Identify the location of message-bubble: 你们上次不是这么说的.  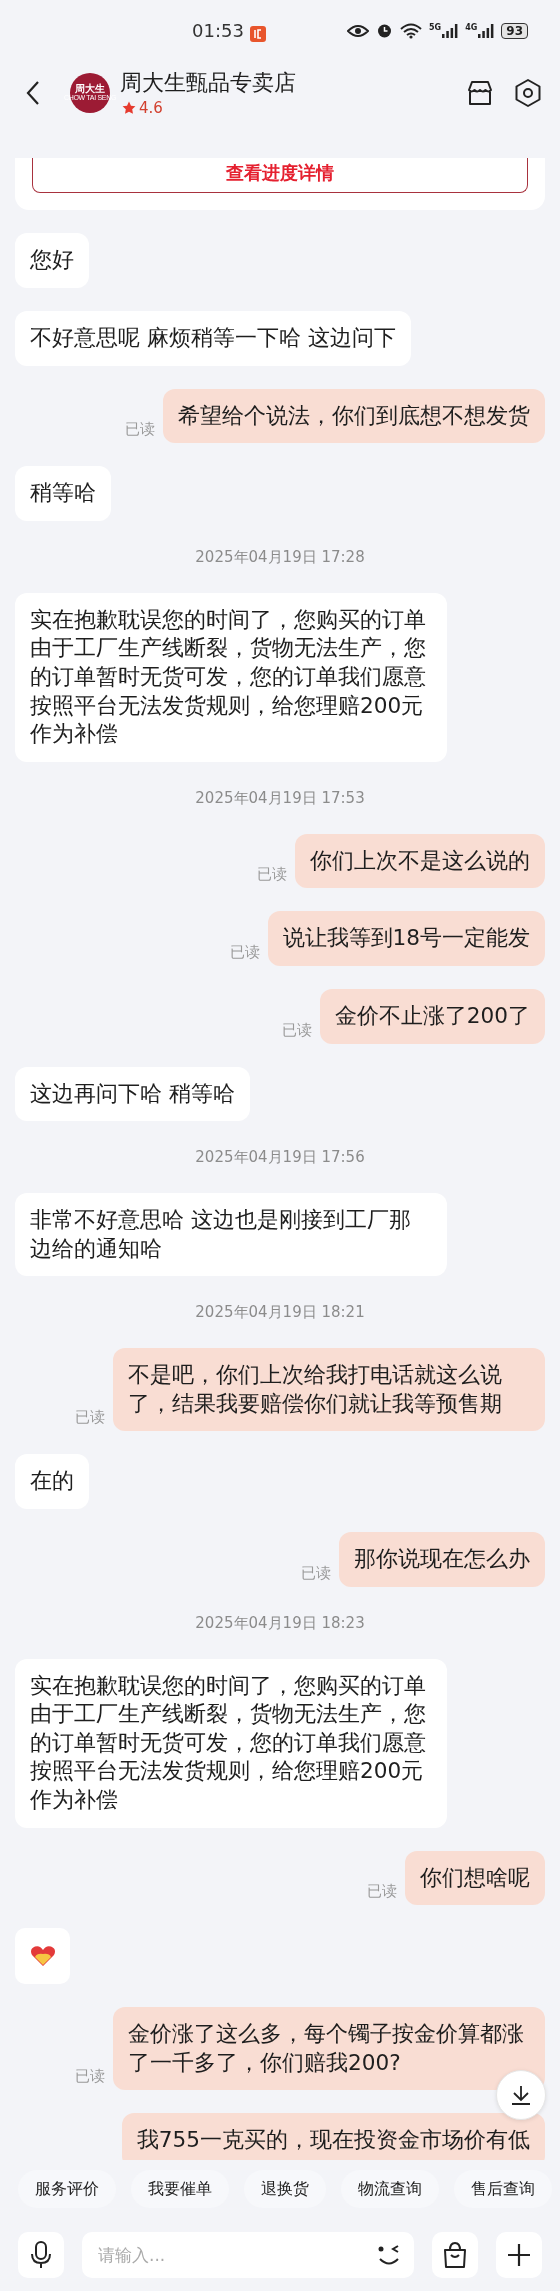
(420, 861).